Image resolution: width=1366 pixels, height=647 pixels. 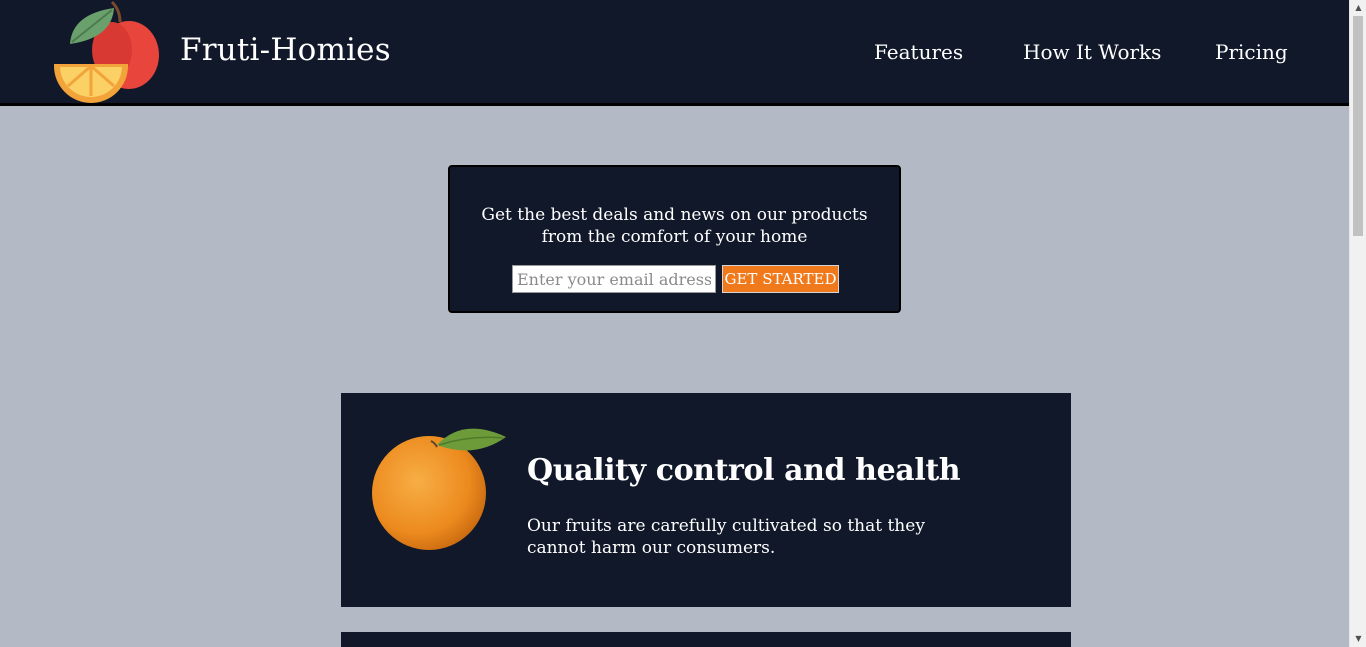 I want to click on get-started-button: GET STARTED, so click(x=780, y=279).